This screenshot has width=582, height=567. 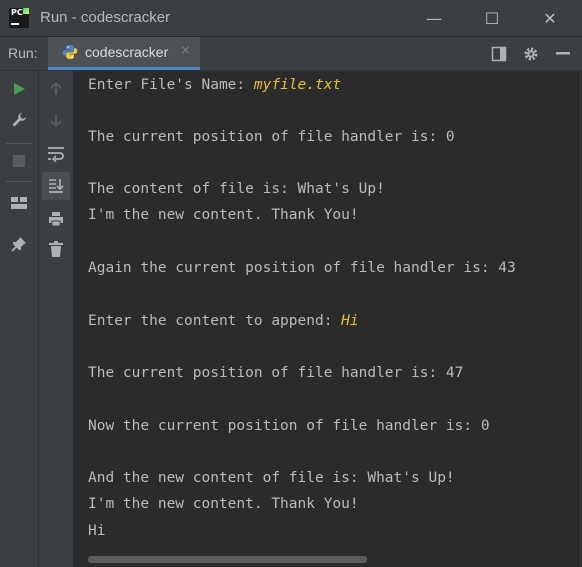 What do you see at coordinates (127, 52) in the screenshot?
I see `tab-label: codescracker` at bounding box center [127, 52].